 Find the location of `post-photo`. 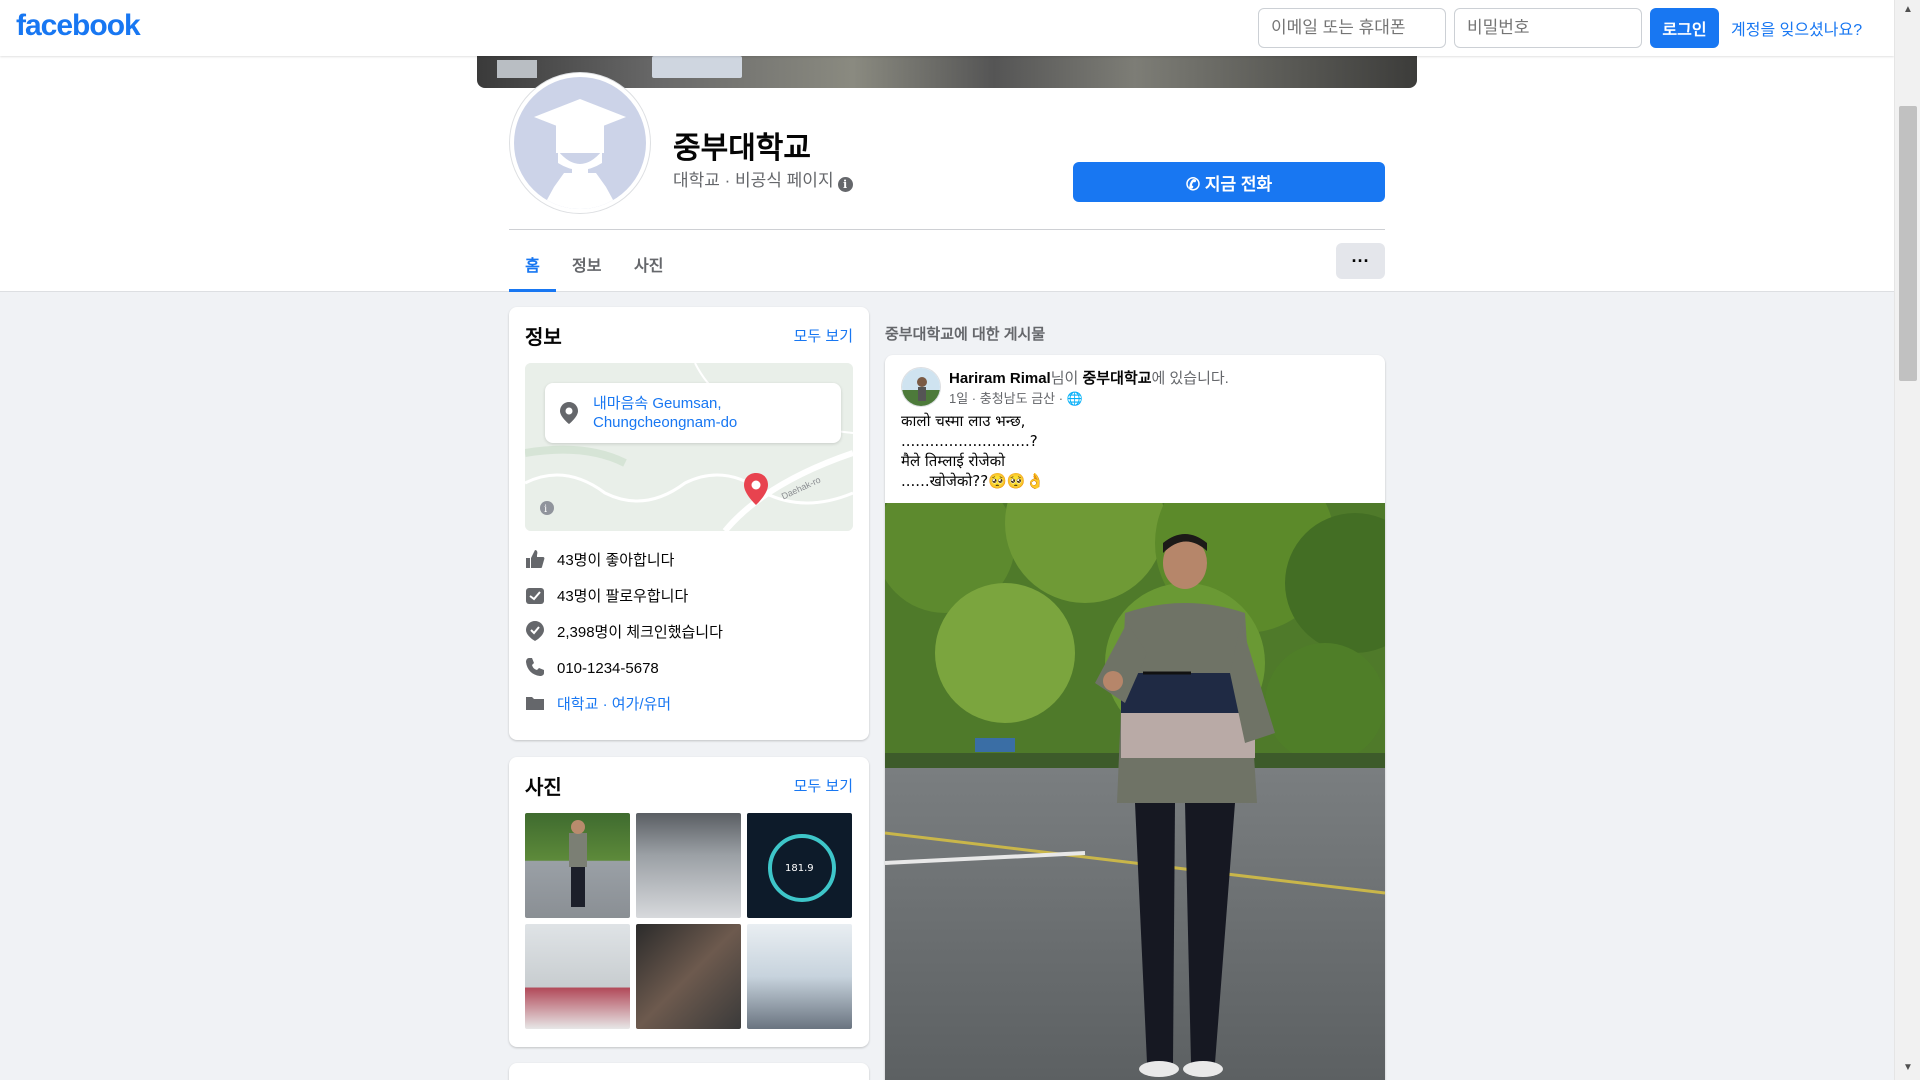

post-photo is located at coordinates (1135, 791).